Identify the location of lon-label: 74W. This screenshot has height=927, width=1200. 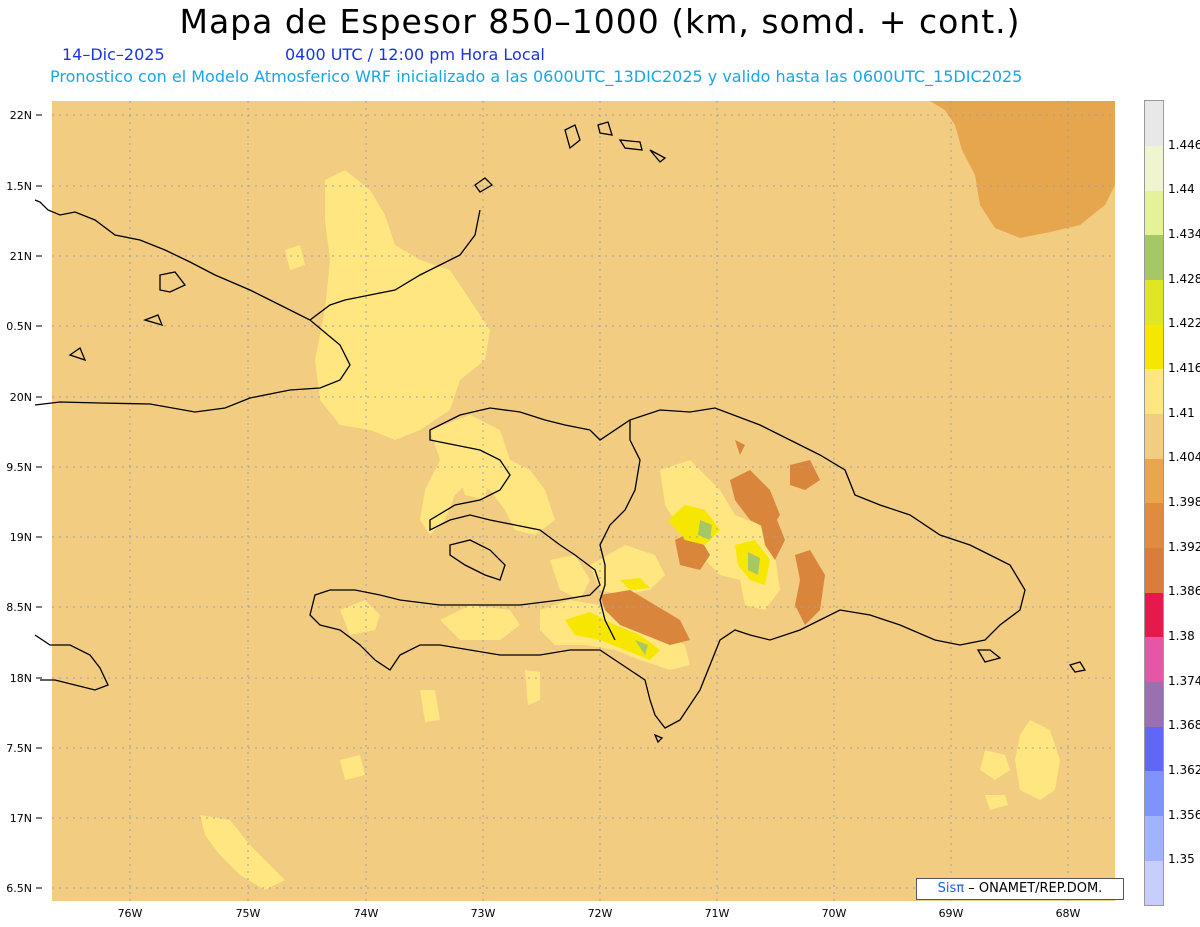
(366, 913).